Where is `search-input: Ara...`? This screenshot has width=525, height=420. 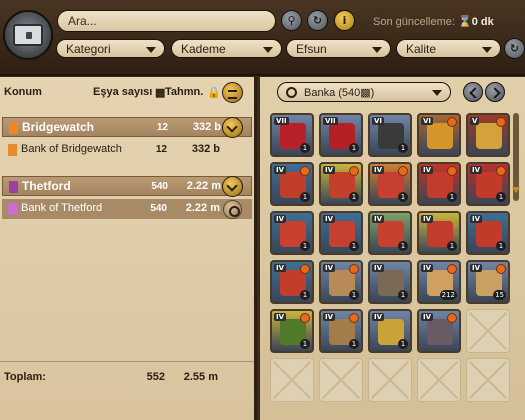
search-input: Ara... is located at coordinates (166, 21).